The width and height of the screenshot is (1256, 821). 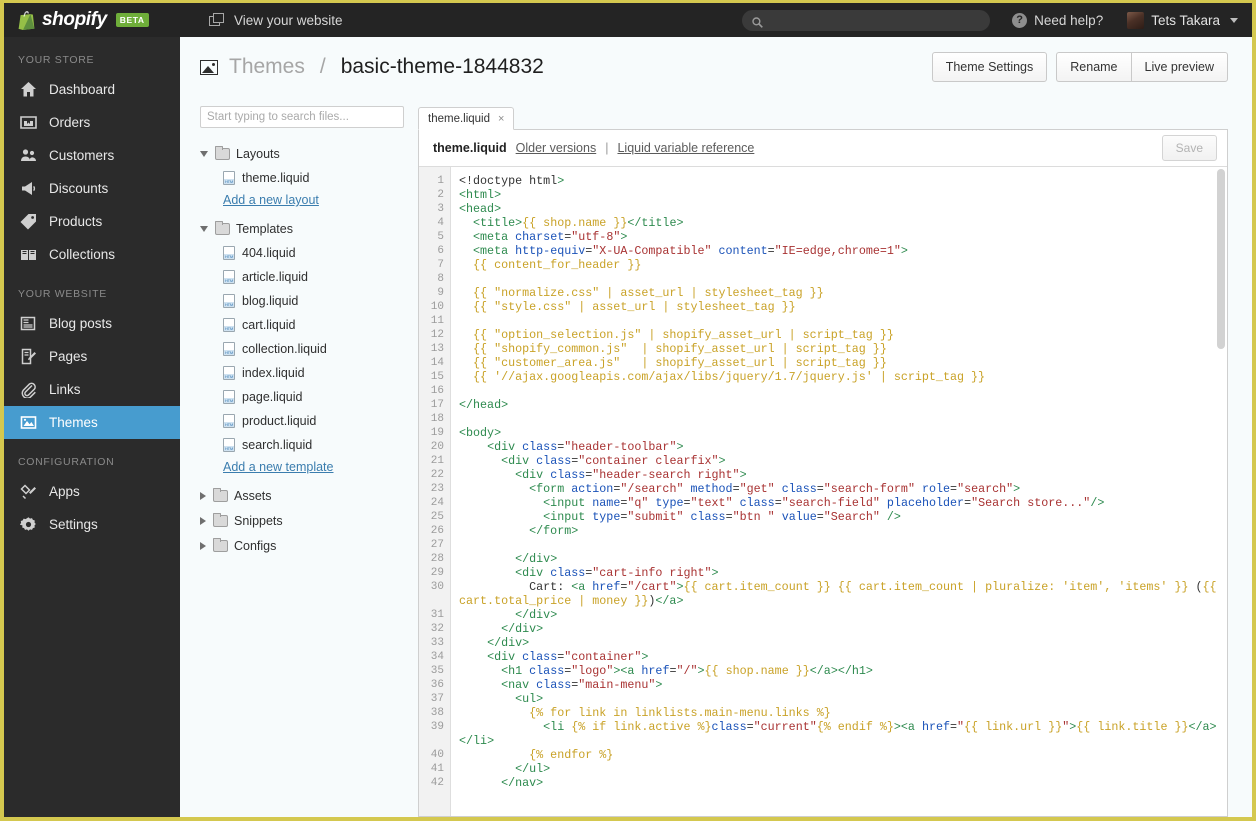 I want to click on theme-settings-button: Theme Settings, so click(x=989, y=67).